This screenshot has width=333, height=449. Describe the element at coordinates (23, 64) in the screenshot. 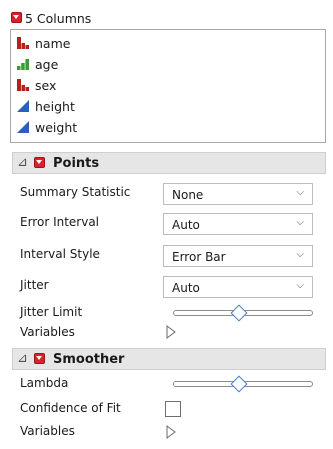

I see `ordinal-icon` at that location.